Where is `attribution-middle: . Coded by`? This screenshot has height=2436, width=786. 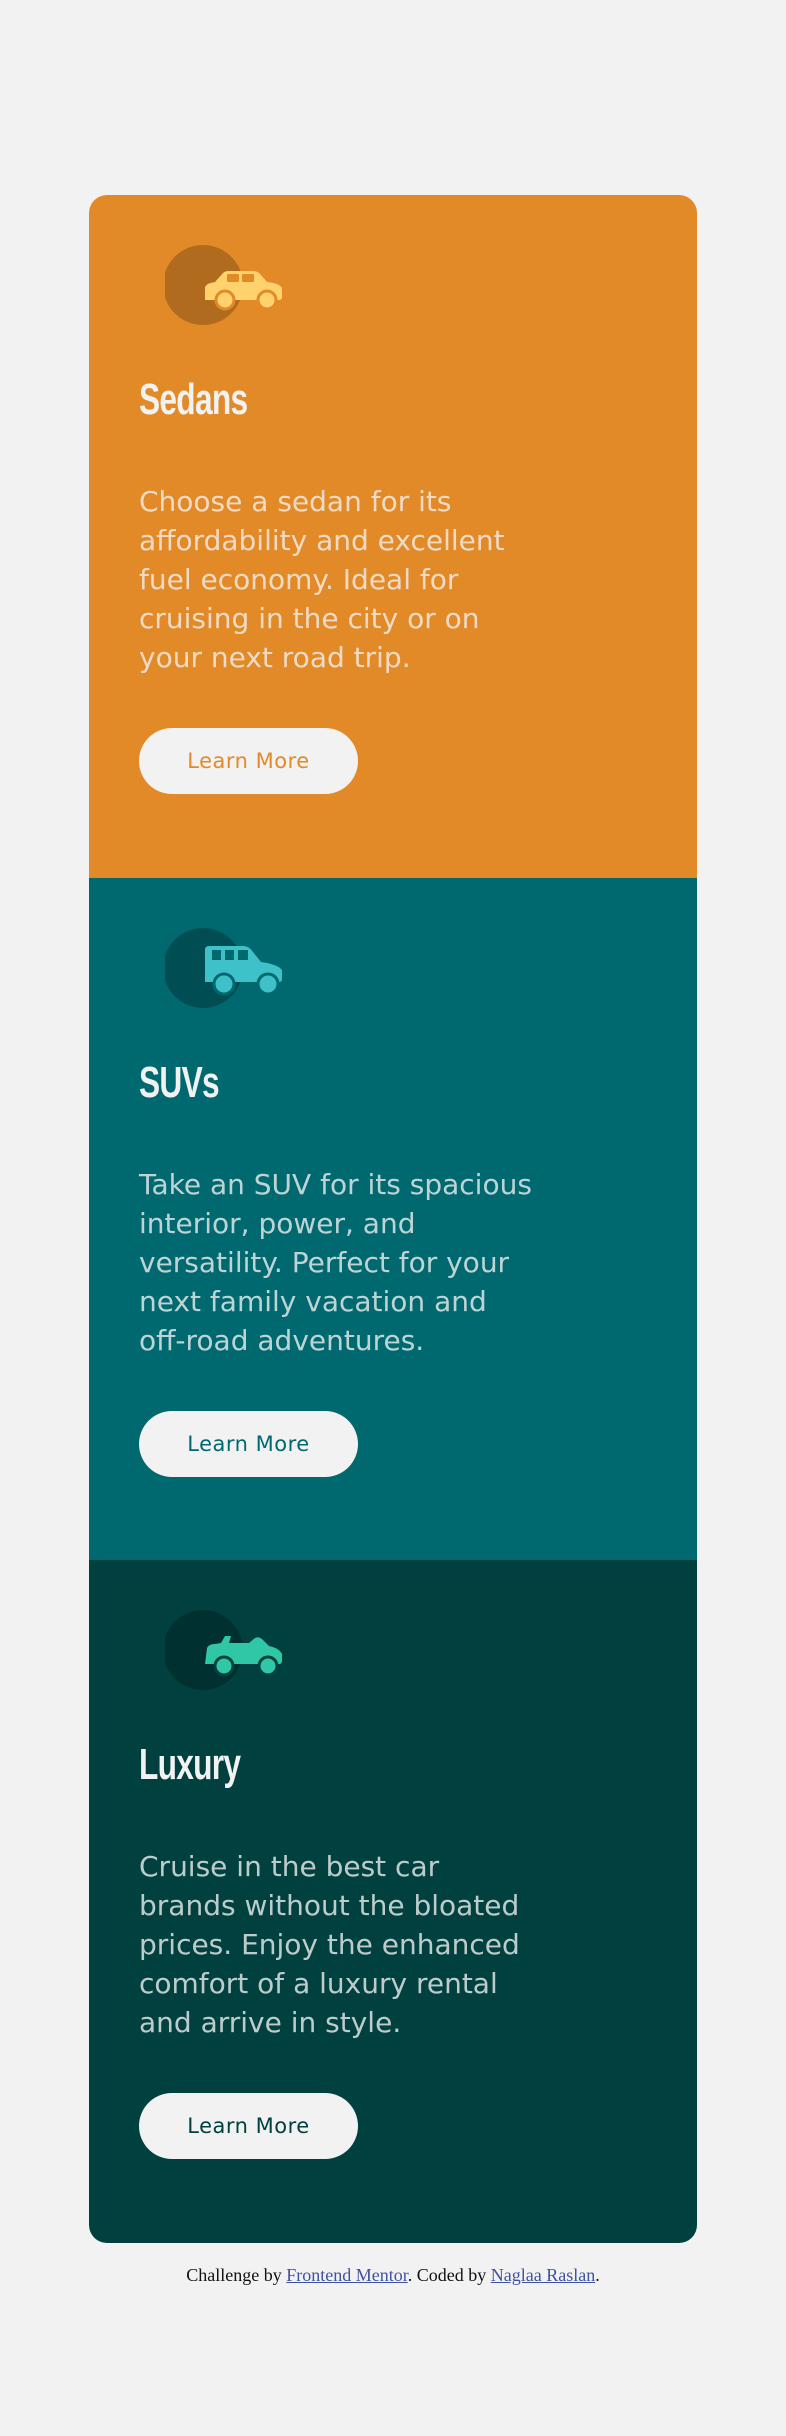
attribution-middle: . Coded by is located at coordinates (449, 2275).